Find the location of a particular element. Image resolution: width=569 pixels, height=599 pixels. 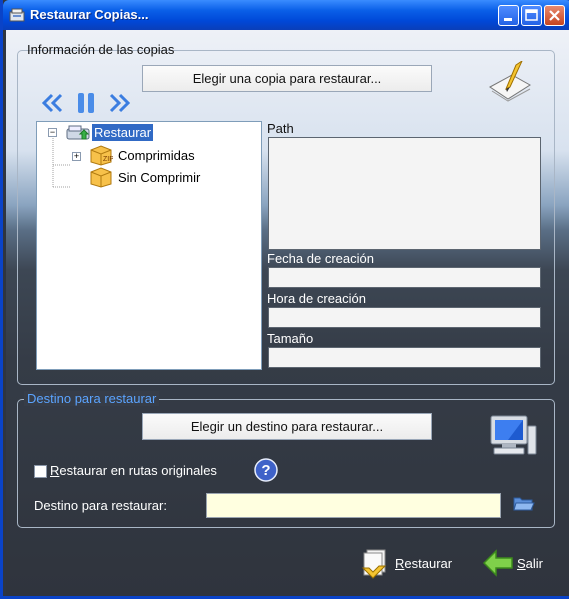

exit-button: Salir is located at coordinates (517, 563).